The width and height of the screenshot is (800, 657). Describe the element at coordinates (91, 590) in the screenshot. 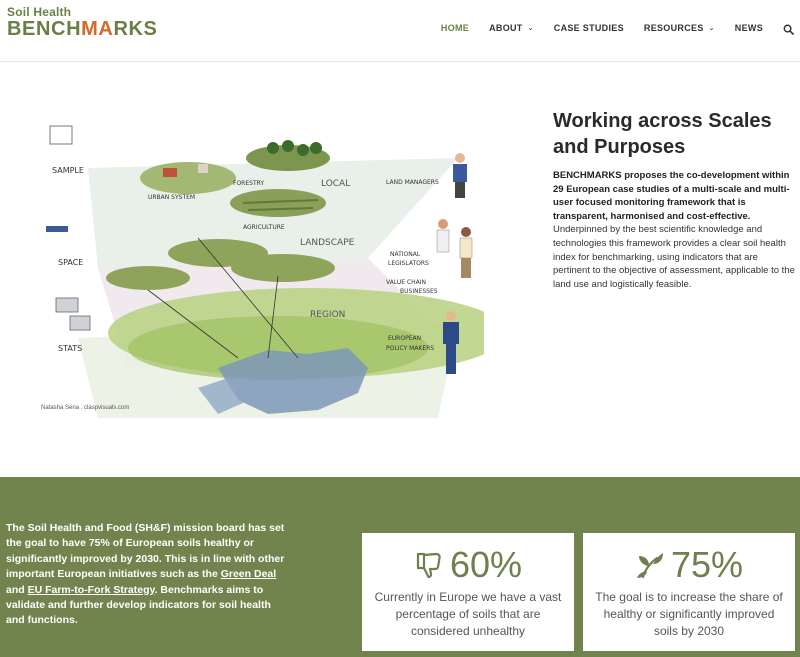

I see `farm-to-fork-link: EU Farm-to-Fork Strategy` at that location.